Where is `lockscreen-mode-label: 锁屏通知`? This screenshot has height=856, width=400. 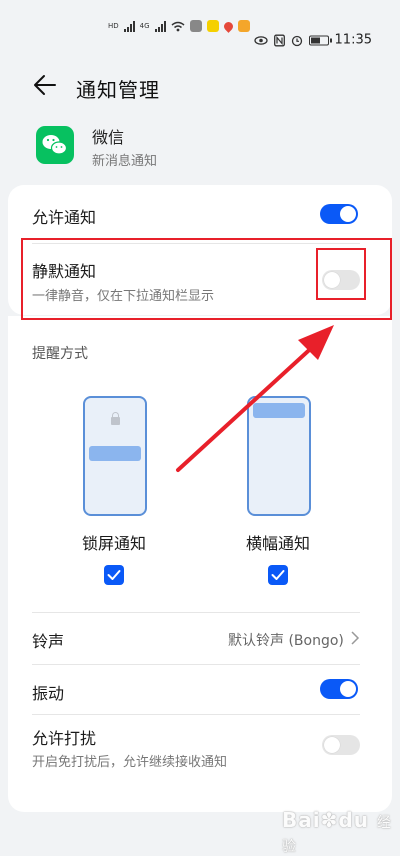 lockscreen-mode-label: 锁屏通知 is located at coordinates (114, 543).